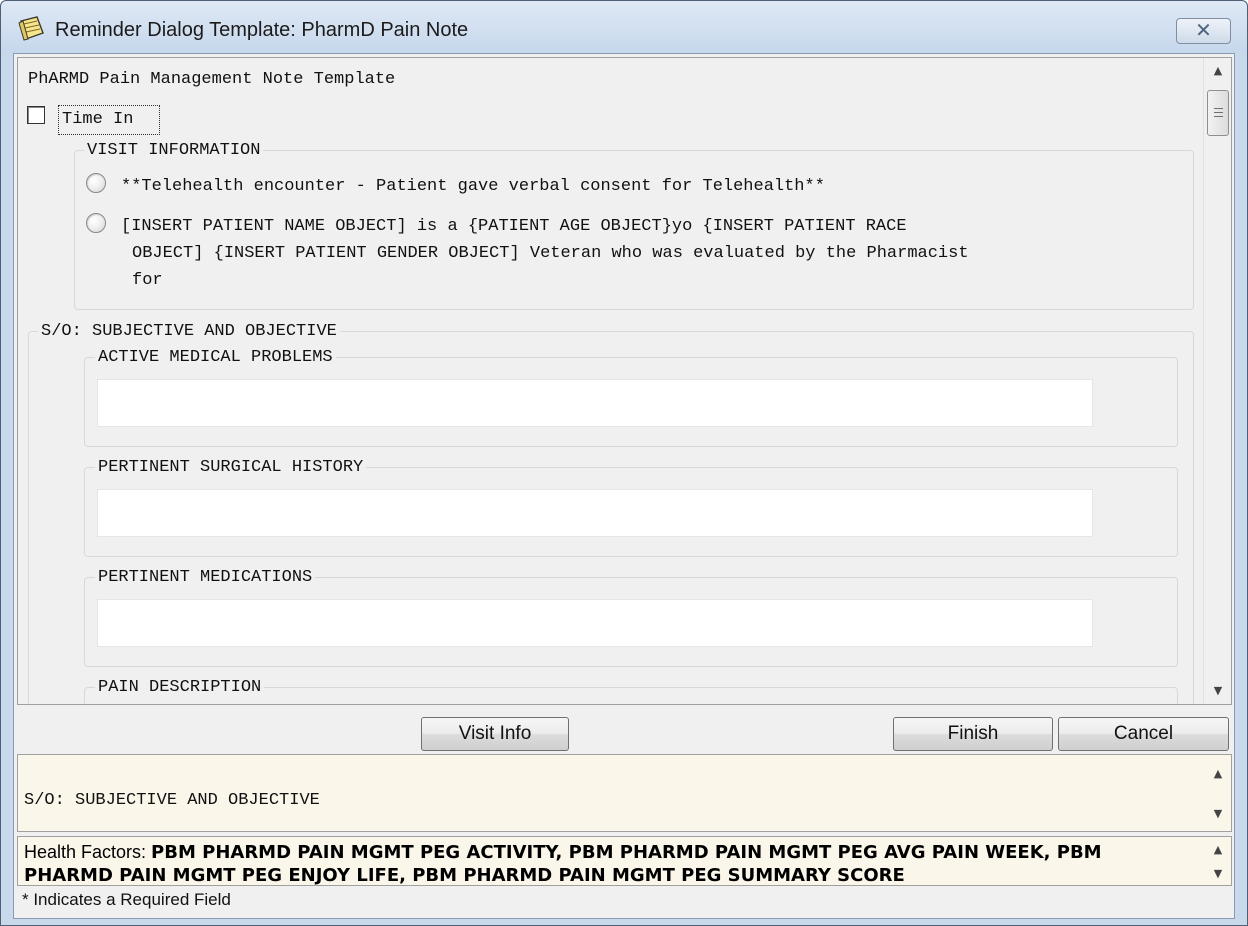 Image resolution: width=1248 pixels, height=926 pixels. I want to click on time-in-checkbox, so click(36, 115).